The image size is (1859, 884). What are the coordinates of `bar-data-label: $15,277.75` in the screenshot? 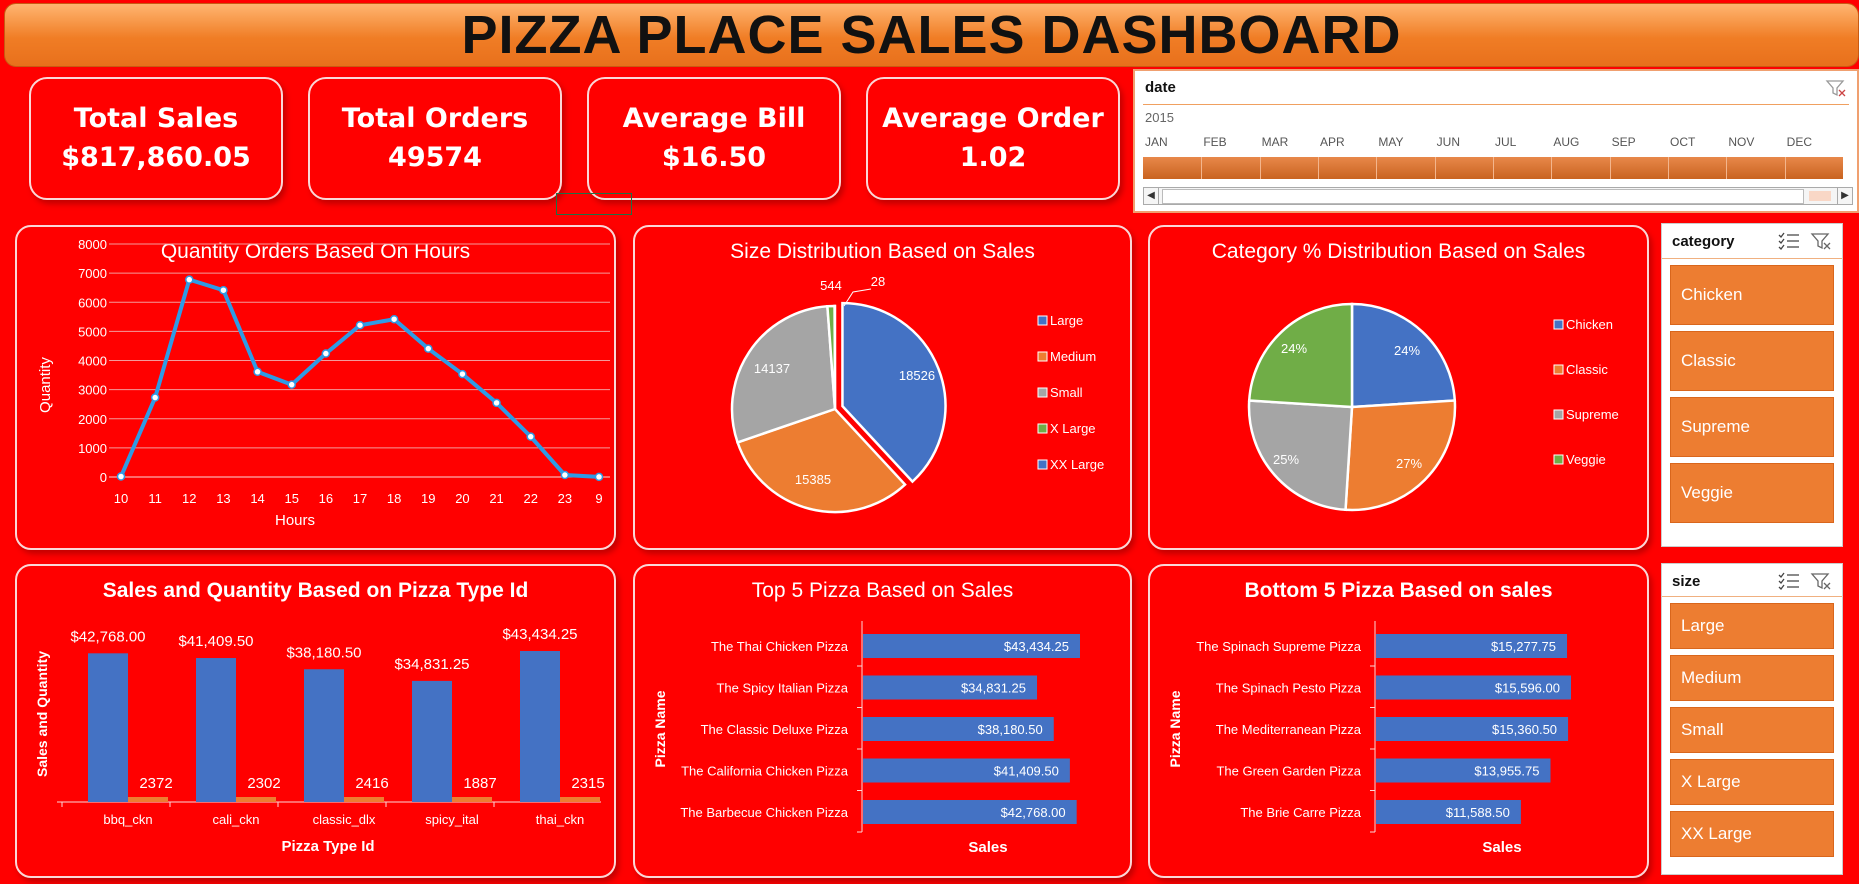 It's located at (1523, 646).